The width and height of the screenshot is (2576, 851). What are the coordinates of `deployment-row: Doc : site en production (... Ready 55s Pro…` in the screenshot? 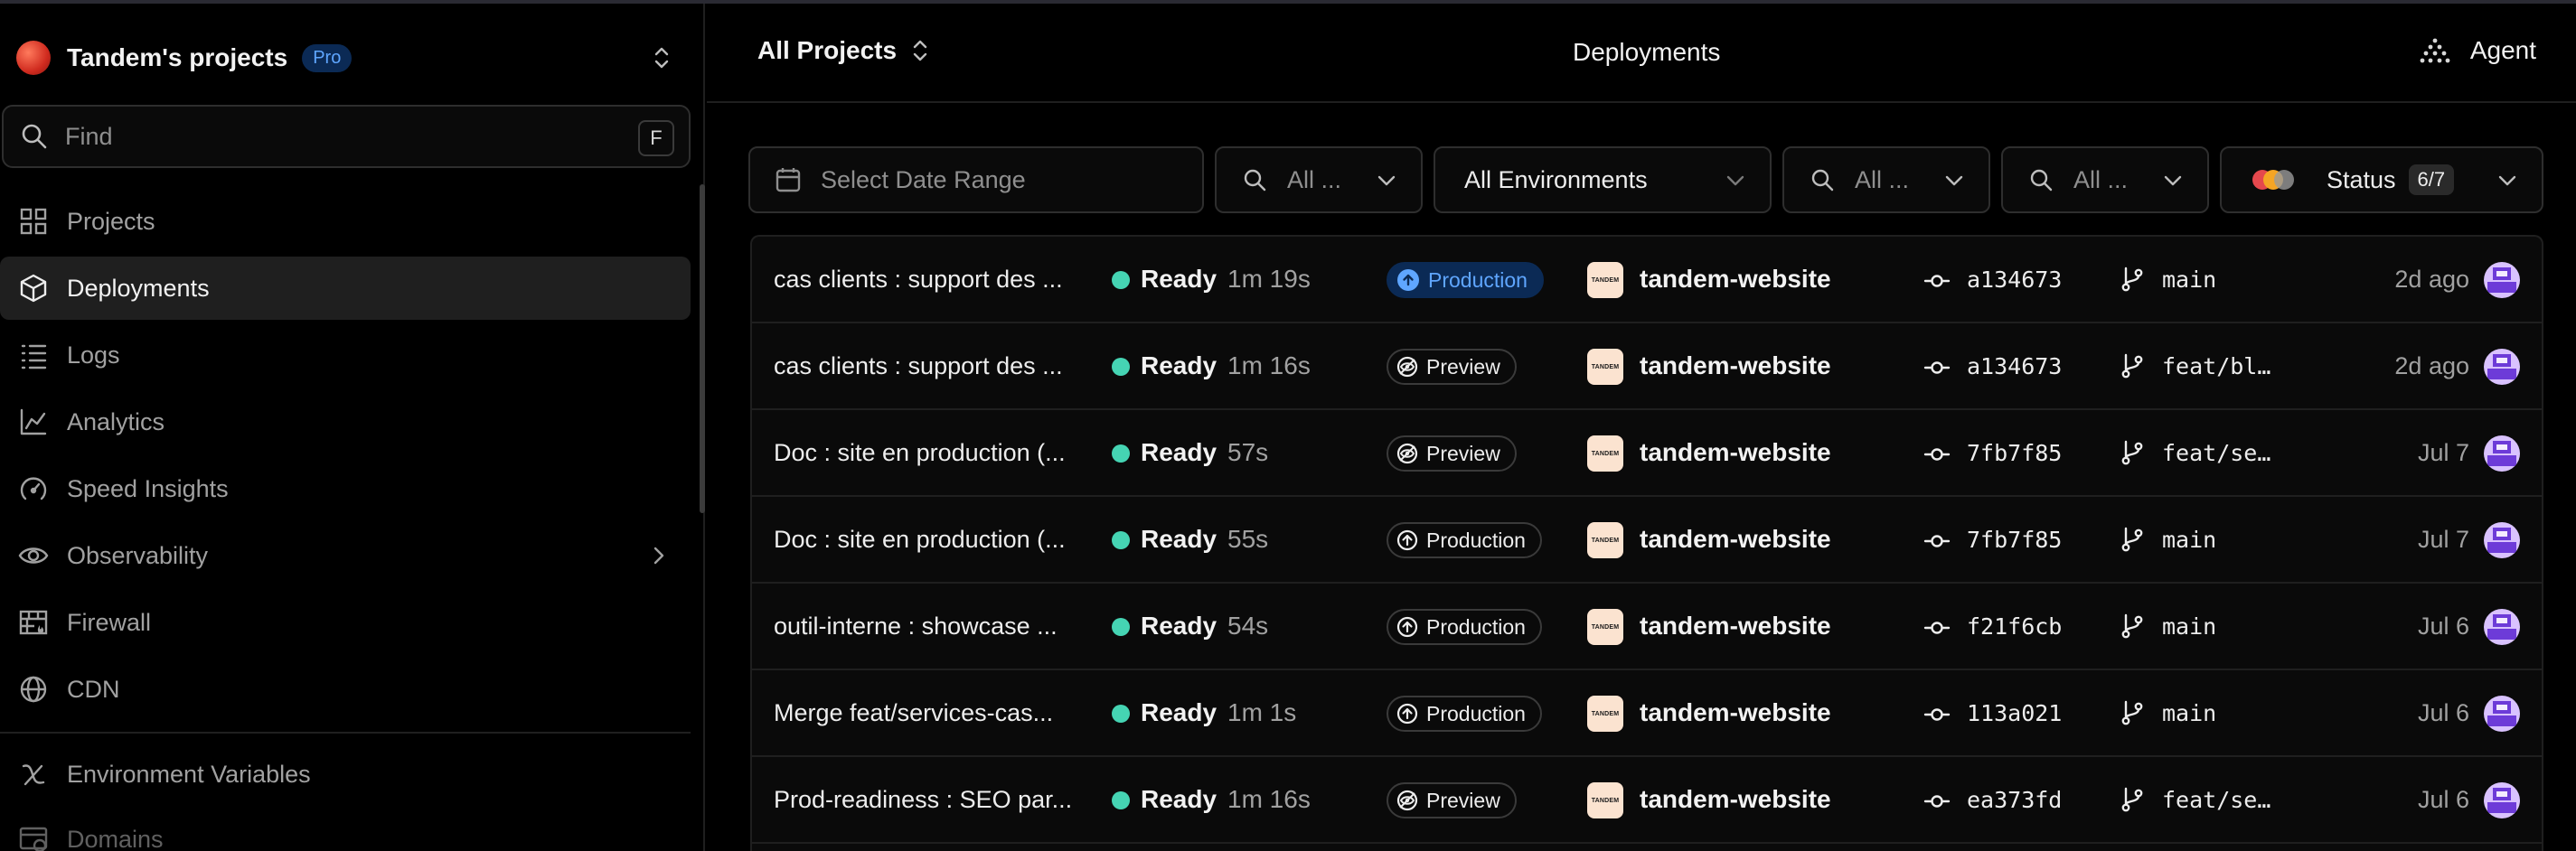 It's located at (1647, 540).